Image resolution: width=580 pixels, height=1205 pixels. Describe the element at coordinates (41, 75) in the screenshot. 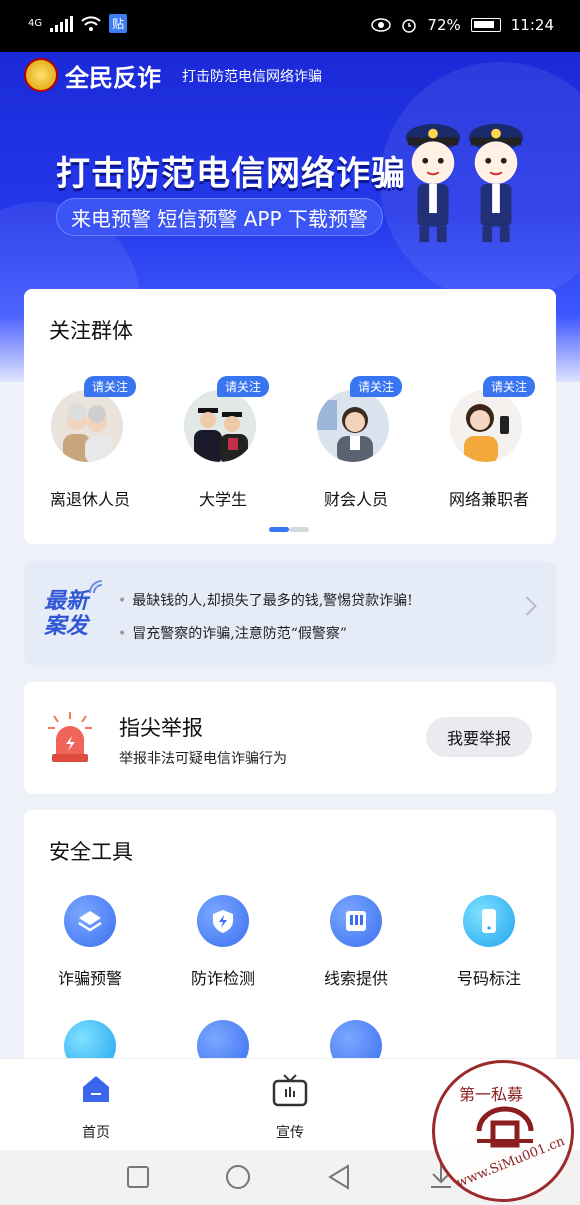

I see `police-emblem-logo` at that location.